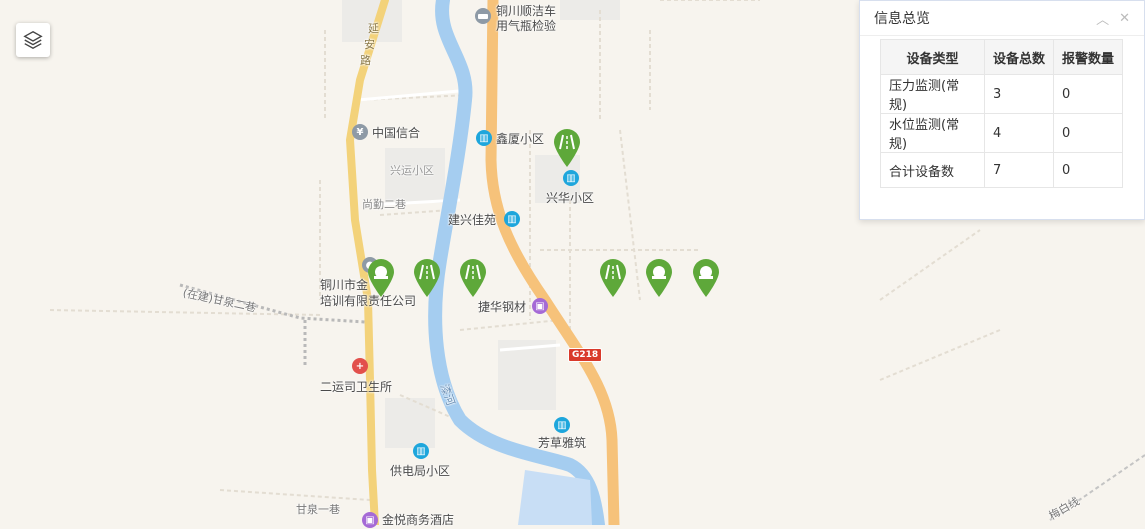  Describe the element at coordinates (540, 306) in the screenshot. I see `shop-icon: ▣` at that location.